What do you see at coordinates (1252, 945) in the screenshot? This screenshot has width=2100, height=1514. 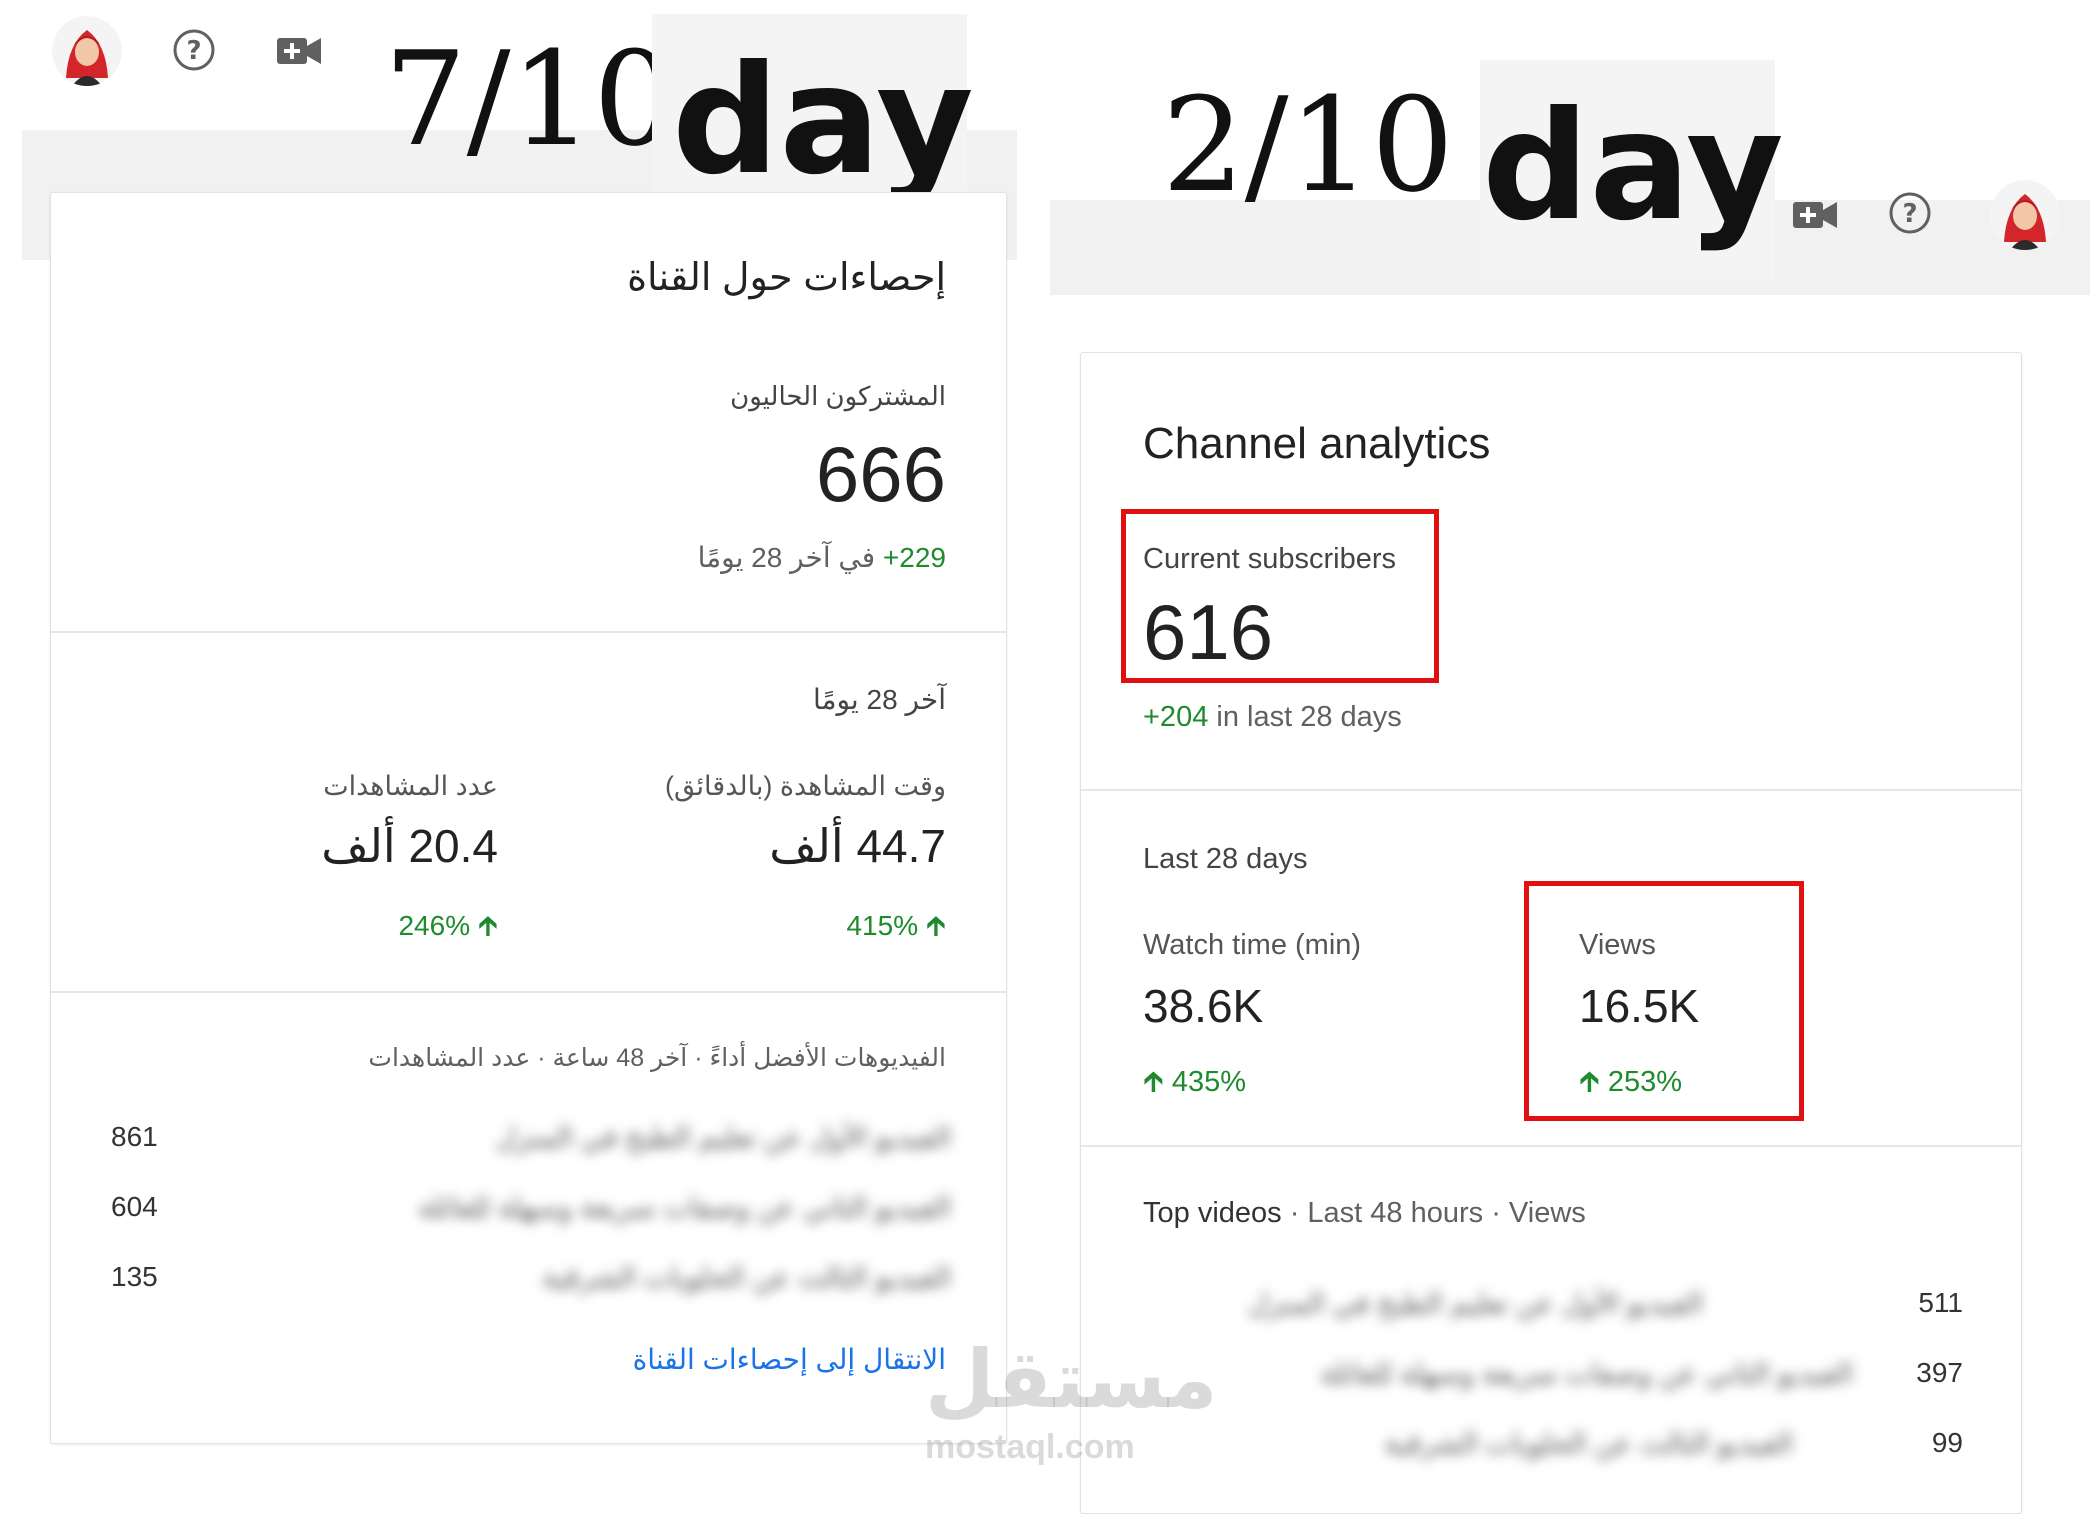 I see `watch-time-label: Watch time (min)` at bounding box center [1252, 945].